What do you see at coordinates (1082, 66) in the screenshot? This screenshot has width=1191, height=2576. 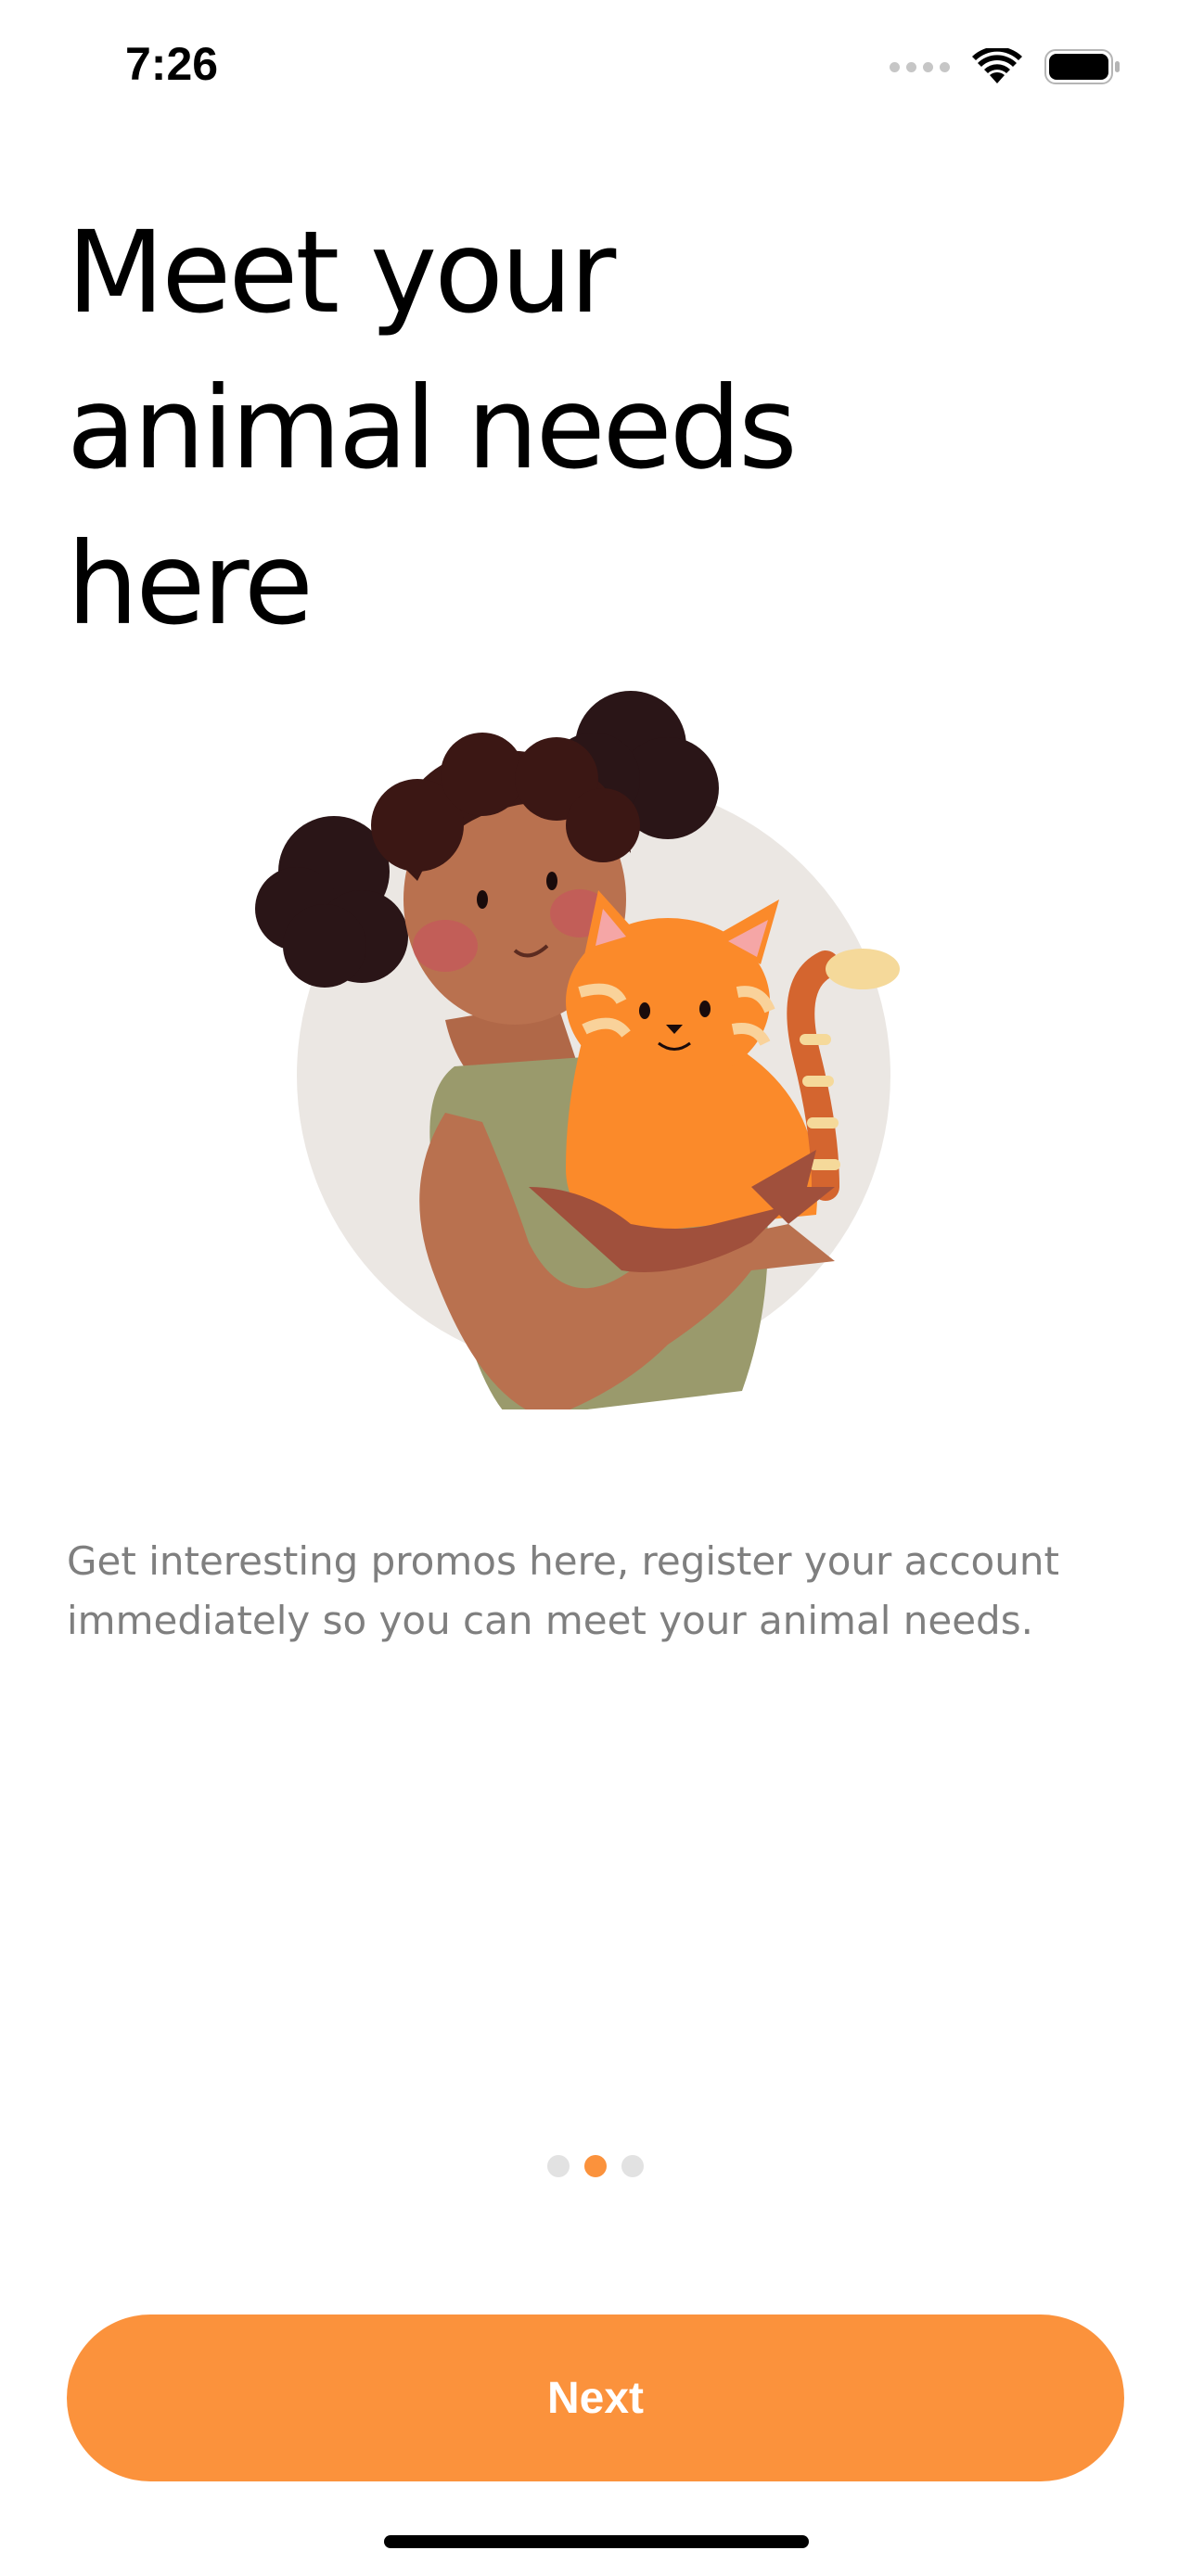 I see `battery-icon` at bounding box center [1082, 66].